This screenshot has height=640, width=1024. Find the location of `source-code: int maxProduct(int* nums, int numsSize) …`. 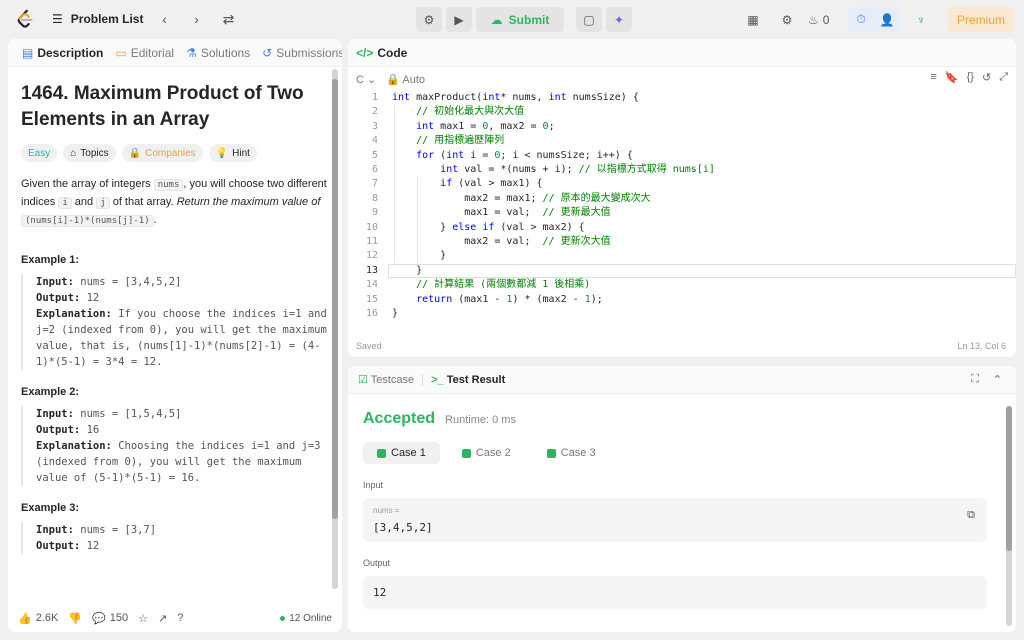

source-code: int maxProduct(int* nums, int numsSize) … is located at coordinates (553, 206).